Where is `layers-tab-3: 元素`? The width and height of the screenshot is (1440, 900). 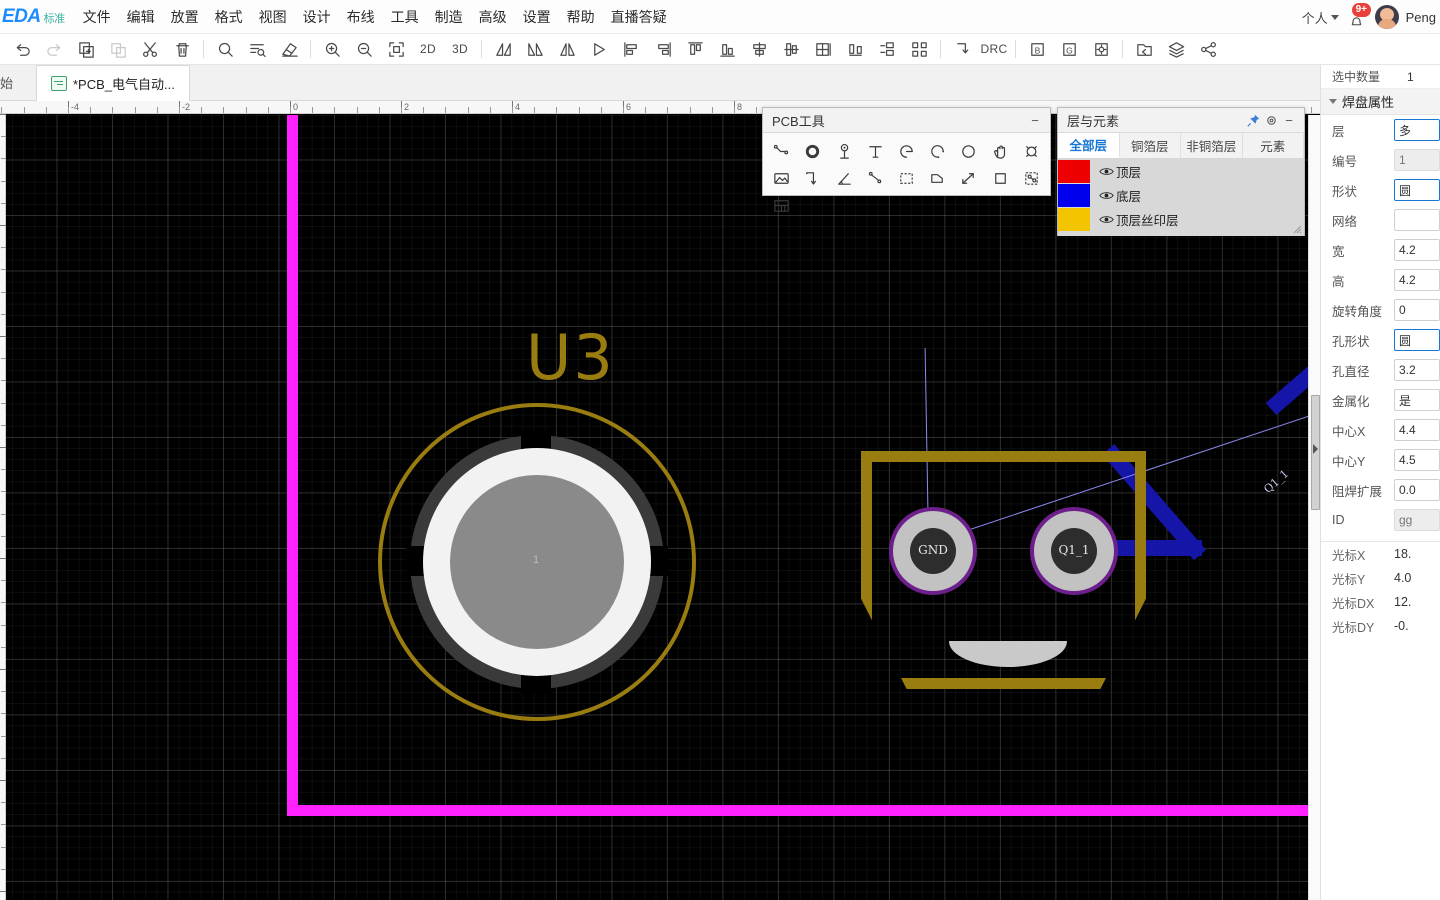 layers-tab-3: 元素 is located at coordinates (1273, 145).